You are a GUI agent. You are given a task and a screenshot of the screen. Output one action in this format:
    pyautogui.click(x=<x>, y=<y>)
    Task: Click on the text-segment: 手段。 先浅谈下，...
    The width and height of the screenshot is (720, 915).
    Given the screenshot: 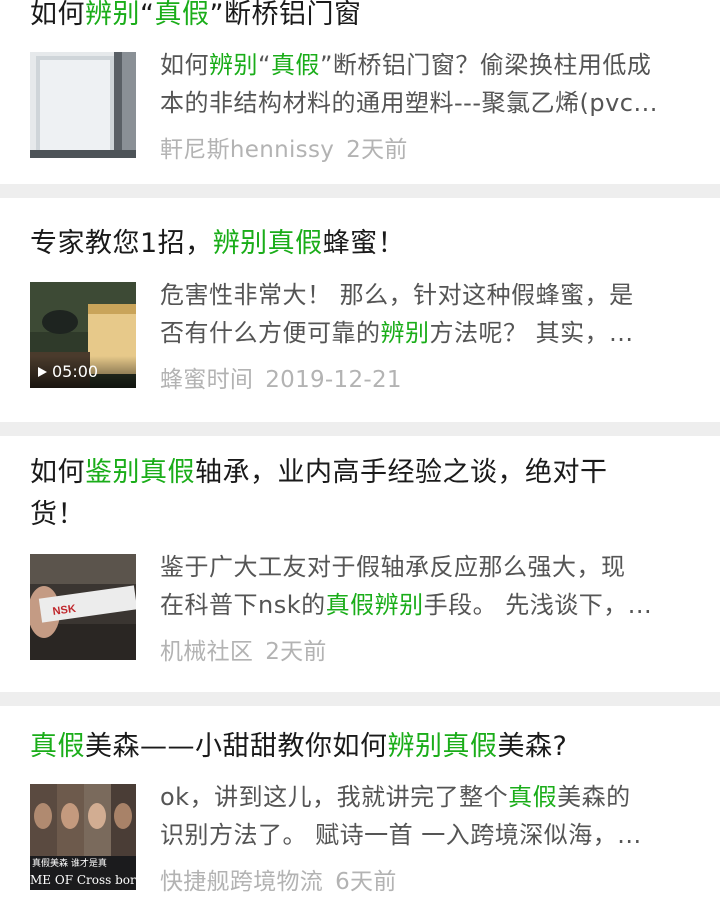 What is the action you would take?
    pyautogui.click(x=538, y=605)
    